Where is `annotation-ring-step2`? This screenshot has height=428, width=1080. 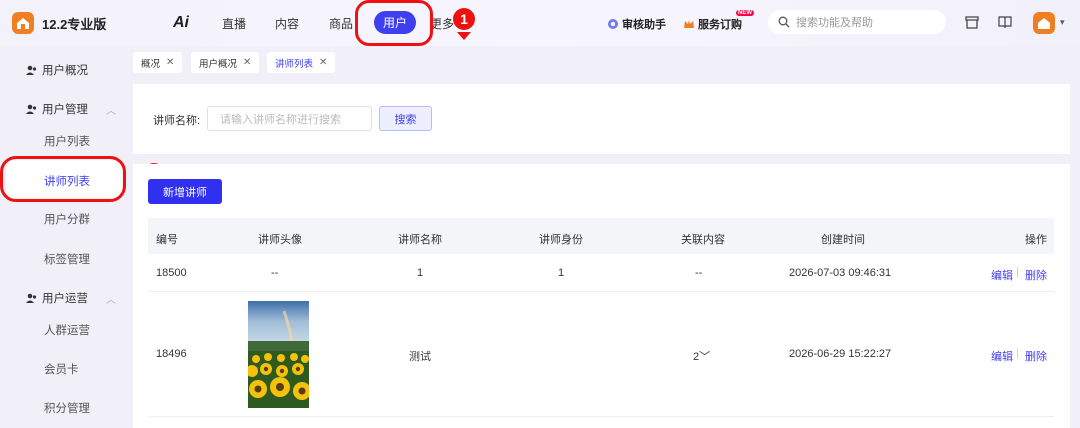 annotation-ring-step2 is located at coordinates (63, 179).